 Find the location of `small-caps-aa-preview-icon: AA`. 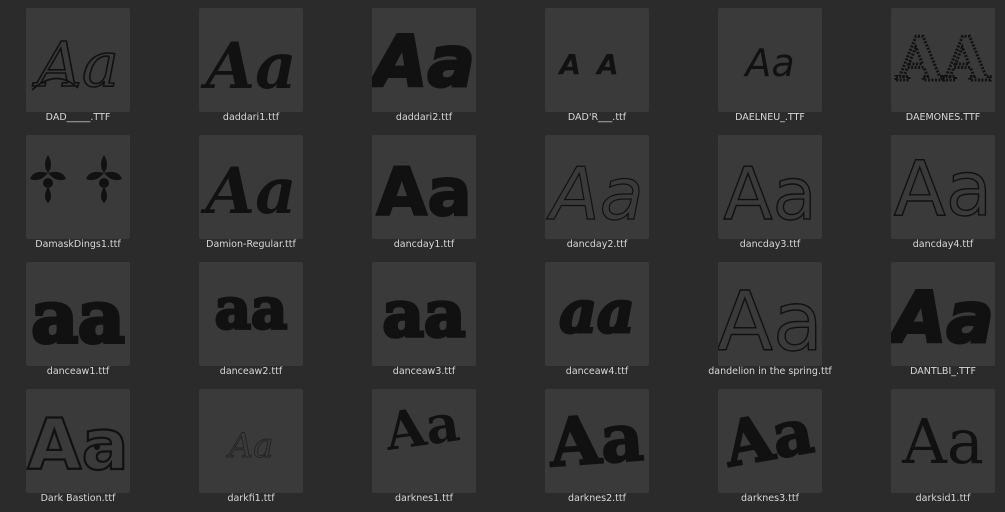

small-caps-aa-preview-icon: AA is located at coordinates (597, 60).